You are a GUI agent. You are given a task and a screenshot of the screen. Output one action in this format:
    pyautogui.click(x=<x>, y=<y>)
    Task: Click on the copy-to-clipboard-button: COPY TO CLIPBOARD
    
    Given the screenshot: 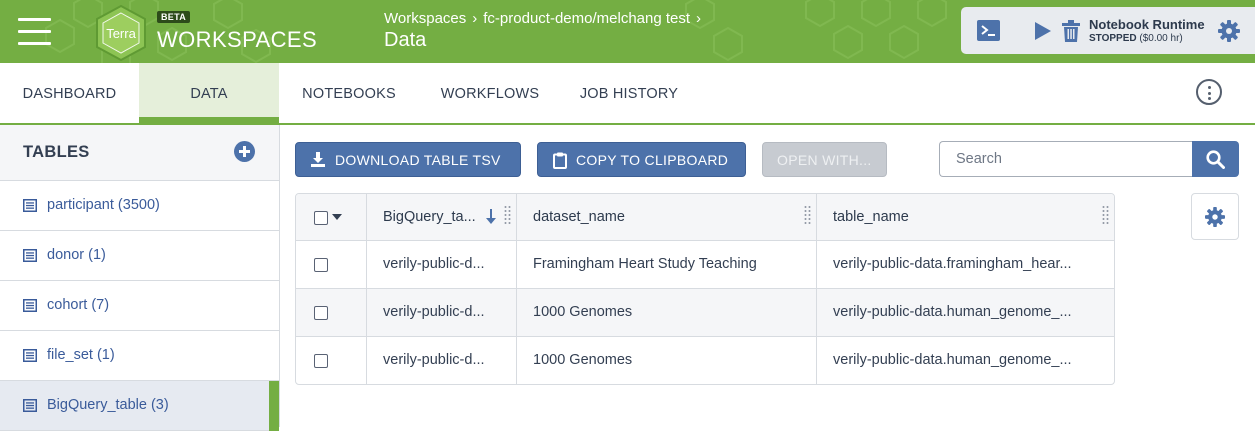 What is the action you would take?
    pyautogui.click(x=641, y=159)
    